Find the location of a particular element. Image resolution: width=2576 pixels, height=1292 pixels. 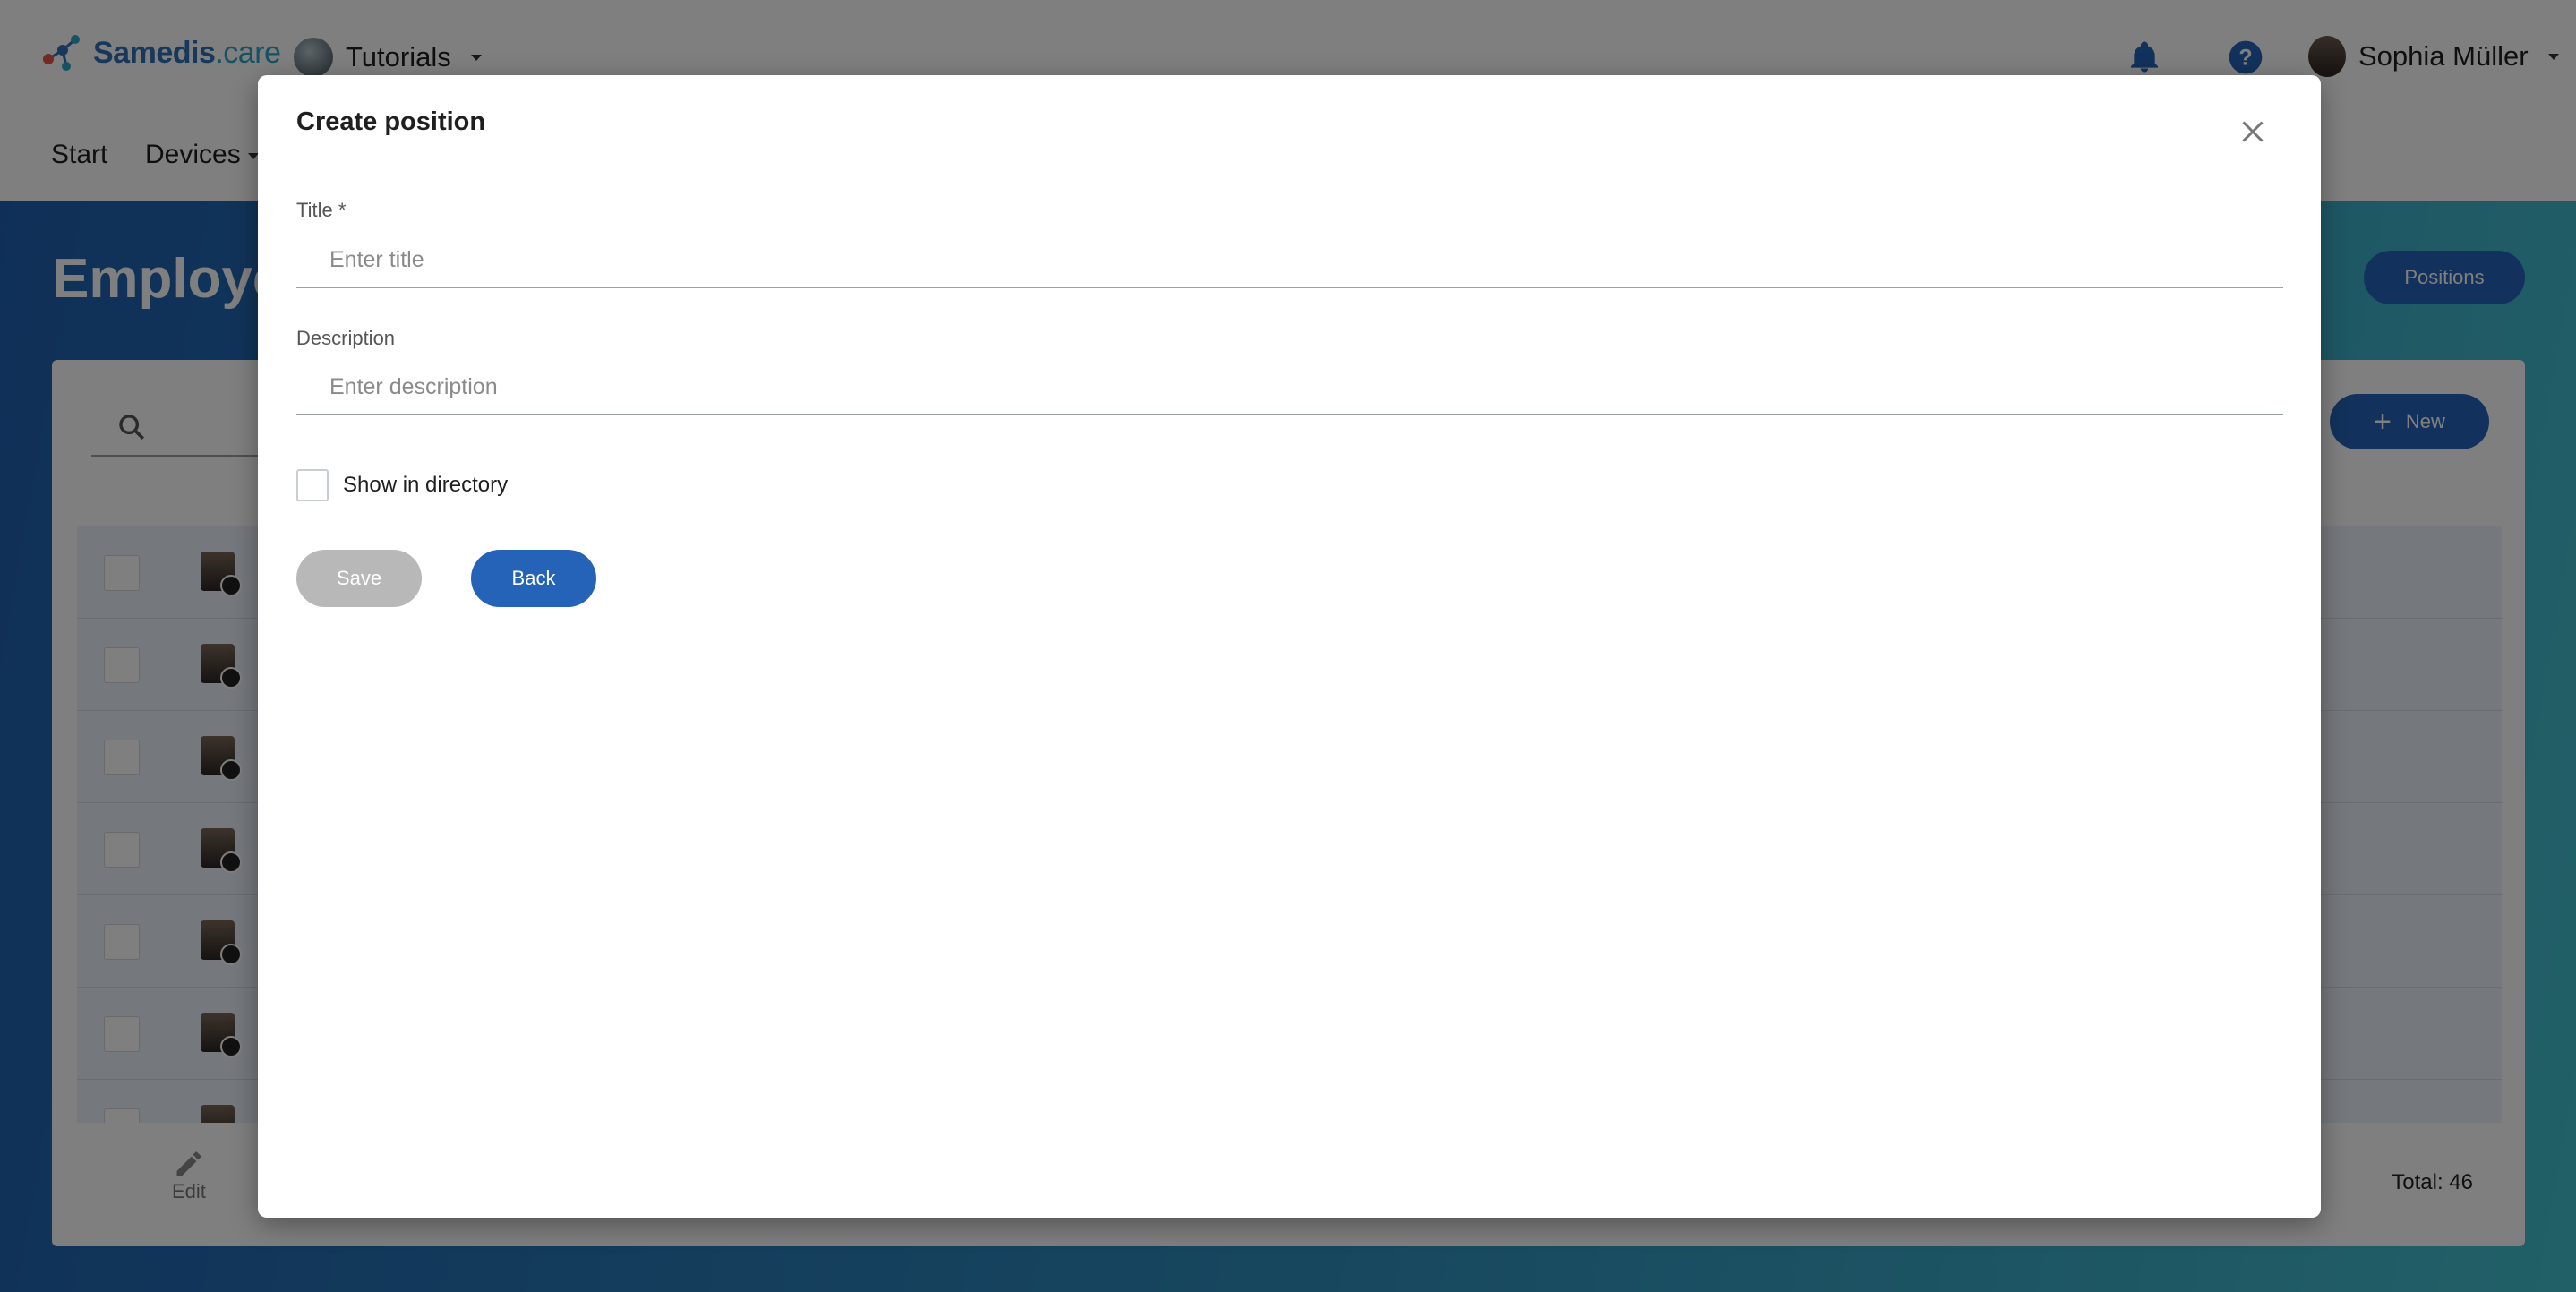

description-input is located at coordinates (1289, 387).